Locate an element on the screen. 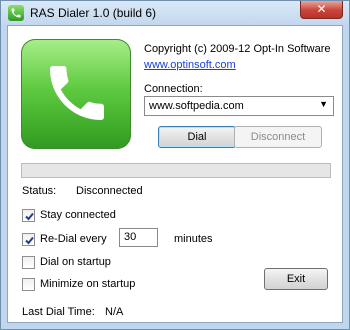 This screenshot has height=330, width=350. stay-connected-checkbox: Stay connected is located at coordinates (82, 215).